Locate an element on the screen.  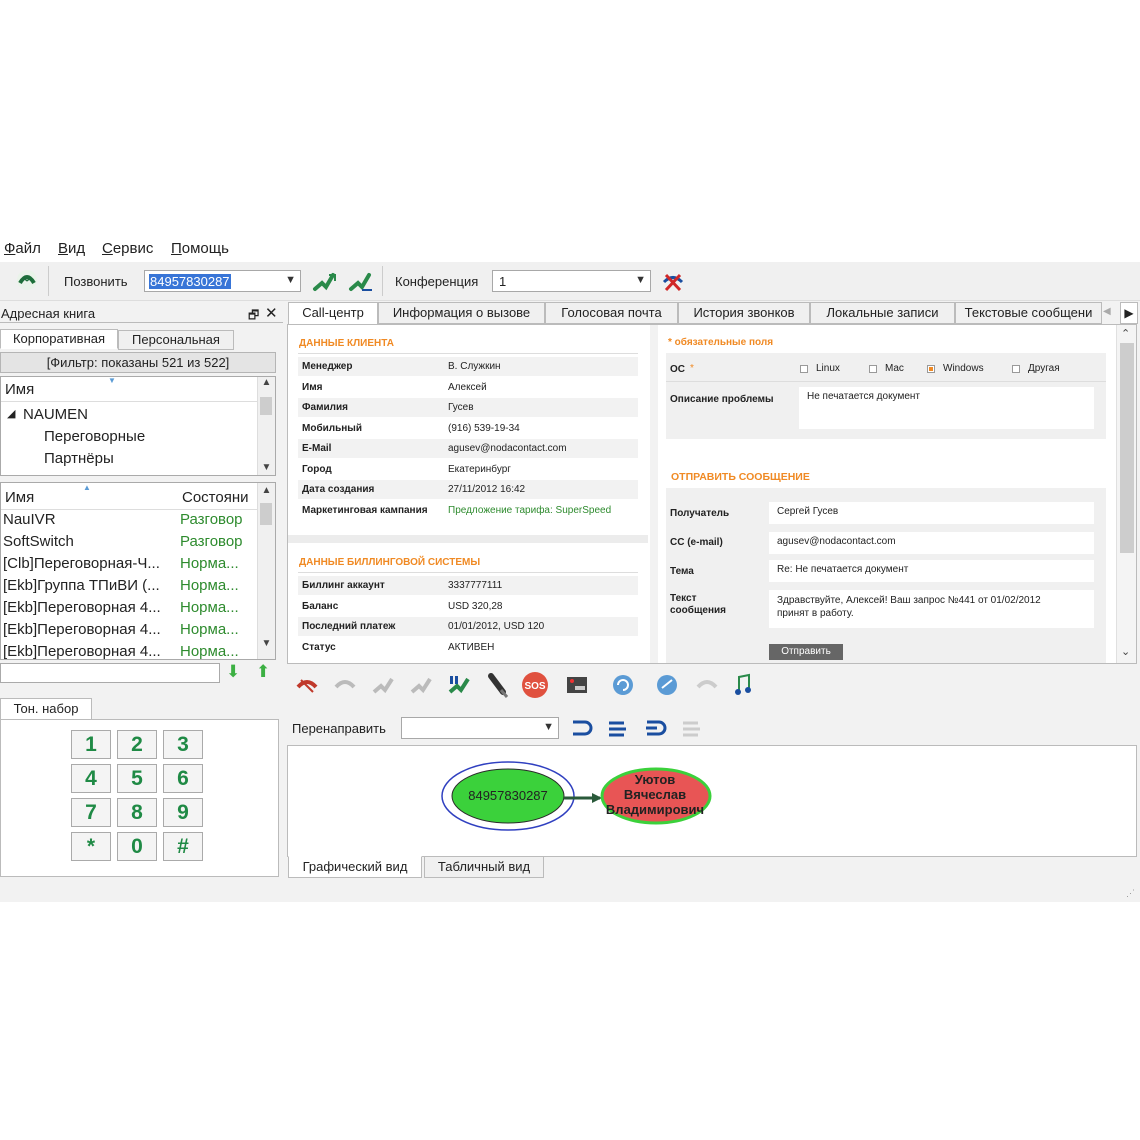
list-header-state: Состояни is located at coordinates (215, 497).